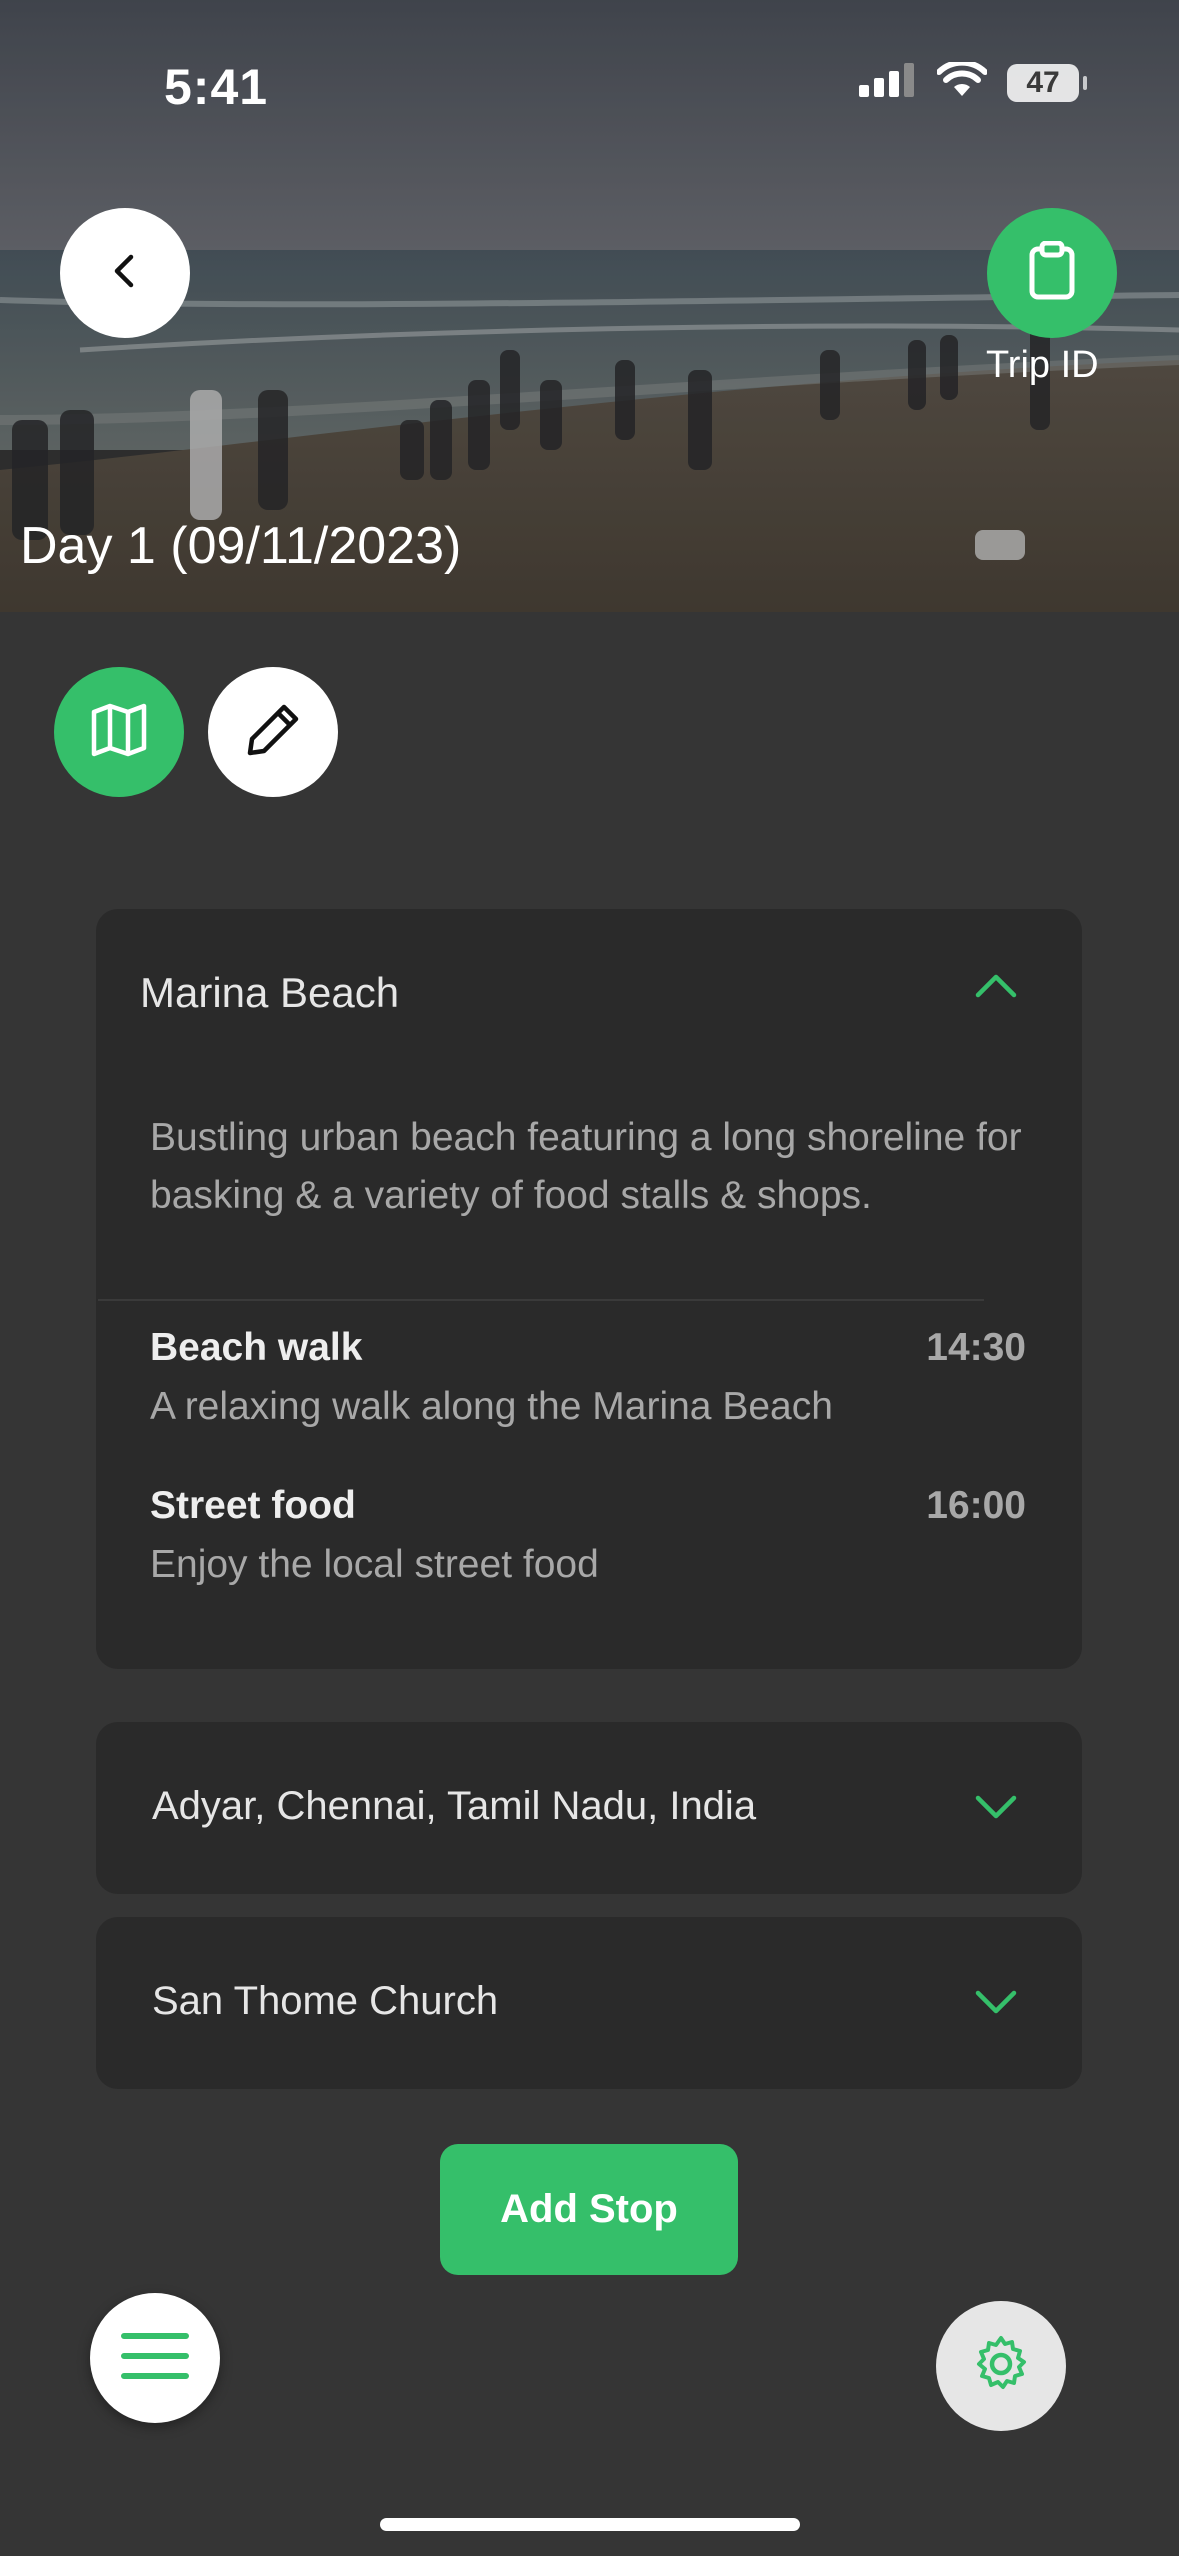 The image size is (1179, 2556). I want to click on stop-card-collapsed: Adyar, Chennai, Tamil Nadu, India, so click(589, 1808).